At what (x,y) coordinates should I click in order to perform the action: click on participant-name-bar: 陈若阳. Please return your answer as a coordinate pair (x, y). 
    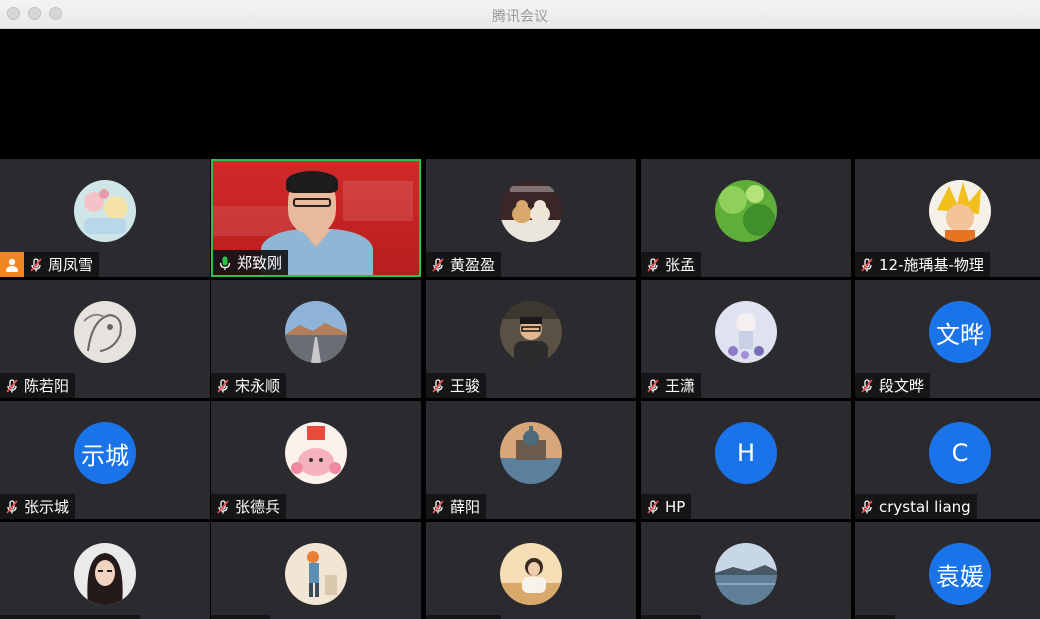
    Looking at the image, I should click on (38, 385).